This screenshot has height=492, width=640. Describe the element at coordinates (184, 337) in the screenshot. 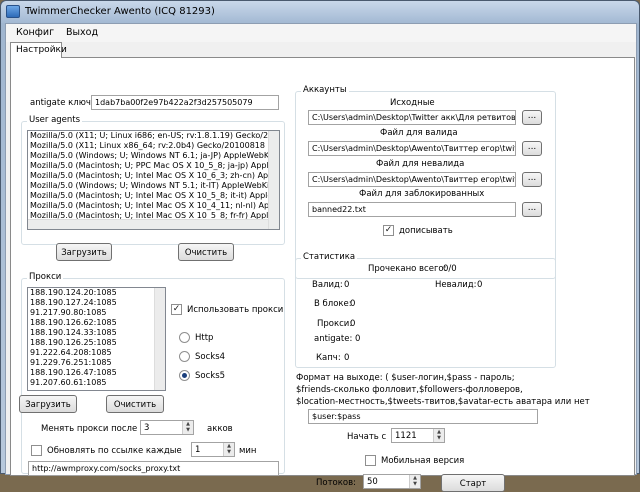

I see `radio-http` at that location.